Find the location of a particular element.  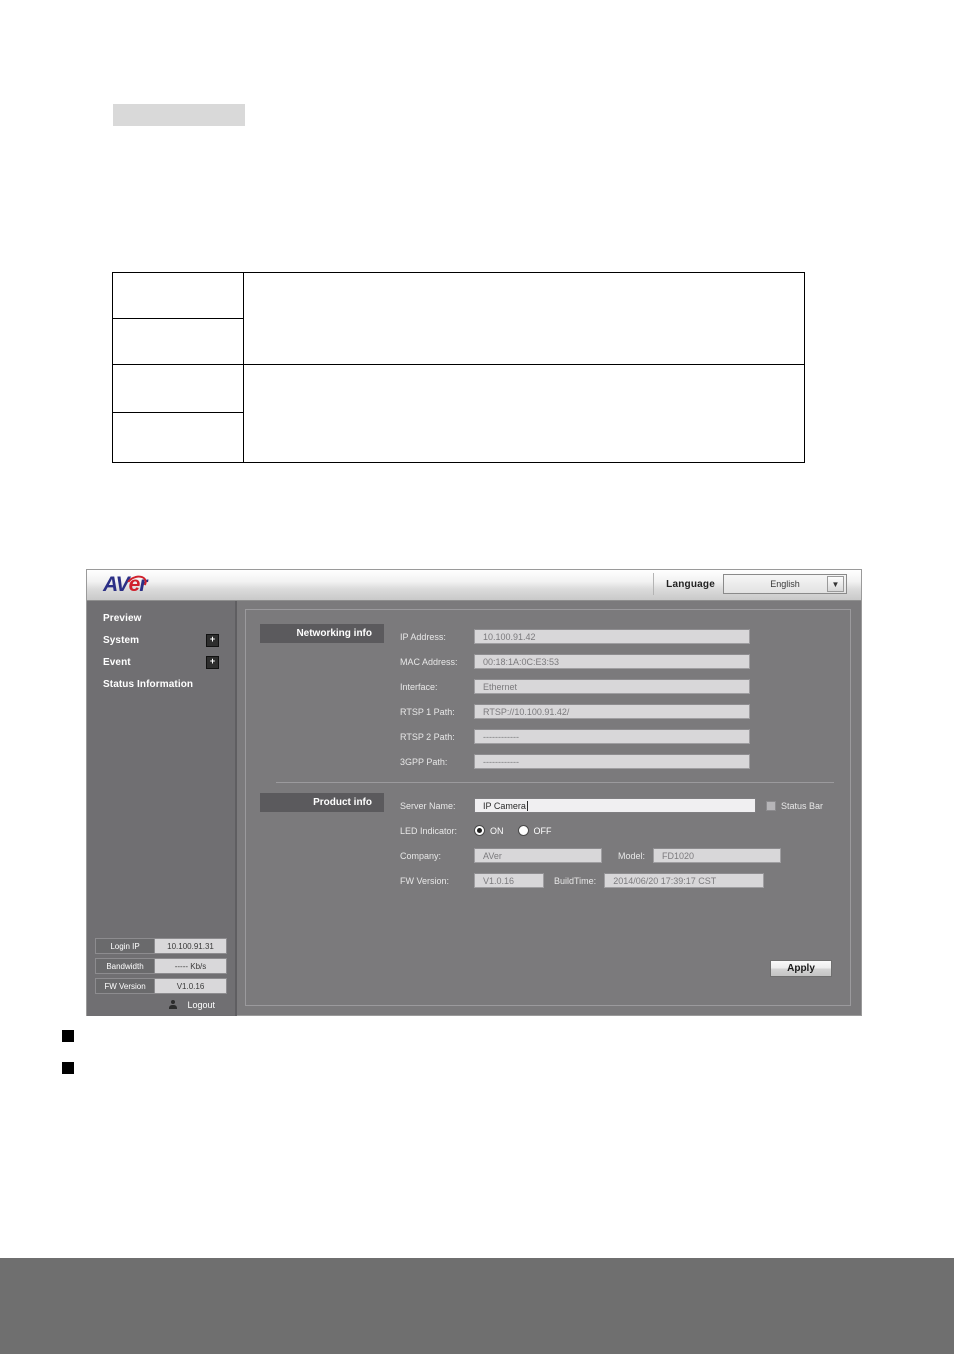

field-label: RTSP 1 Path: is located at coordinates (427, 711).